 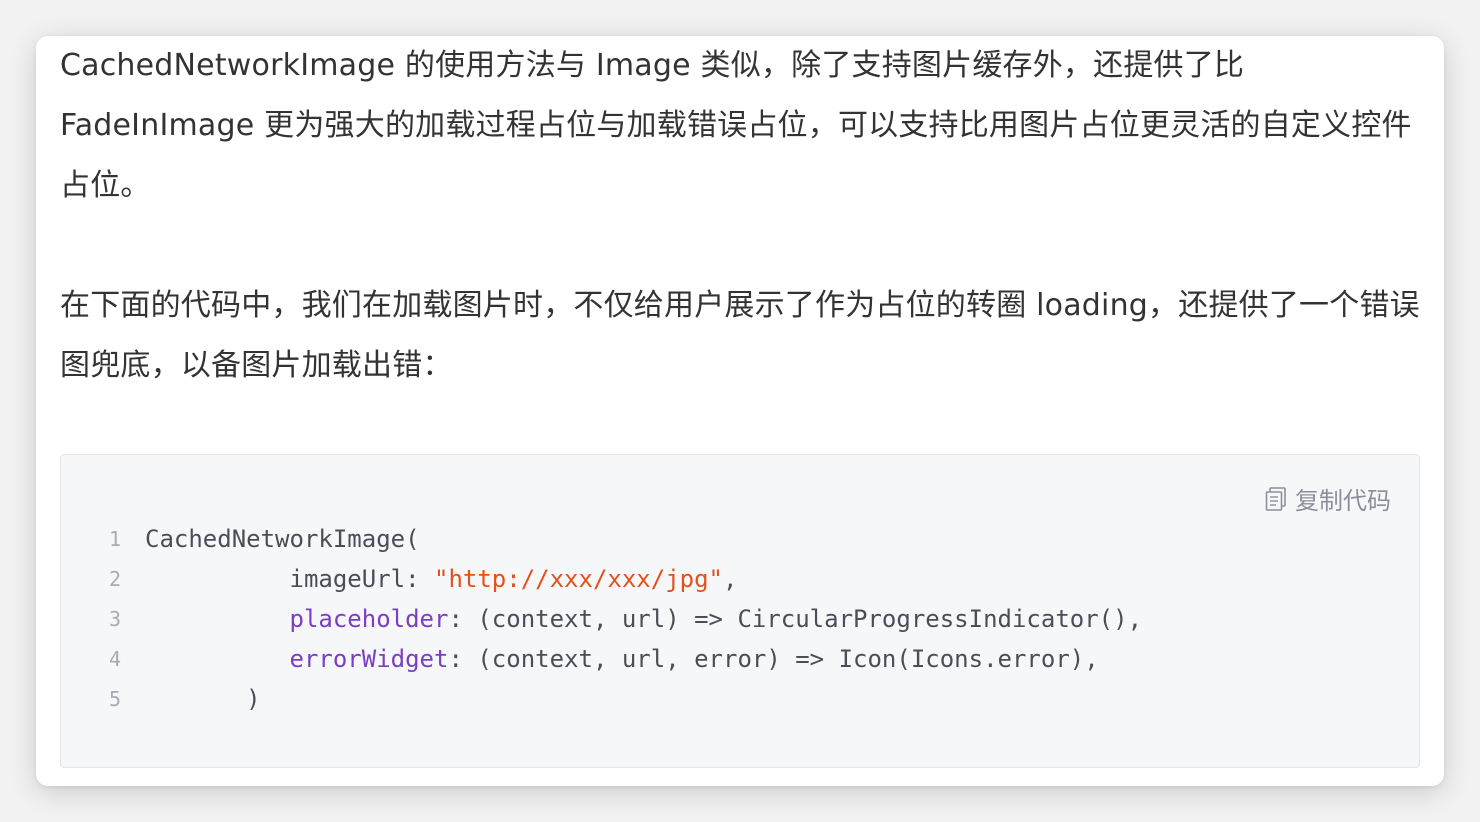 What do you see at coordinates (730, 579) in the screenshot?
I see `code-token: ,` at bounding box center [730, 579].